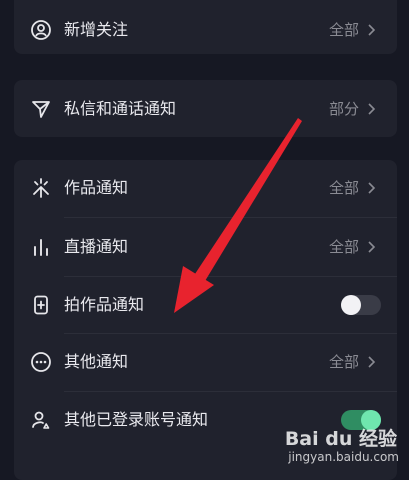 Image resolution: width=409 pixels, height=480 pixels. Describe the element at coordinates (230, 217) in the screenshot. I see `divider` at that location.